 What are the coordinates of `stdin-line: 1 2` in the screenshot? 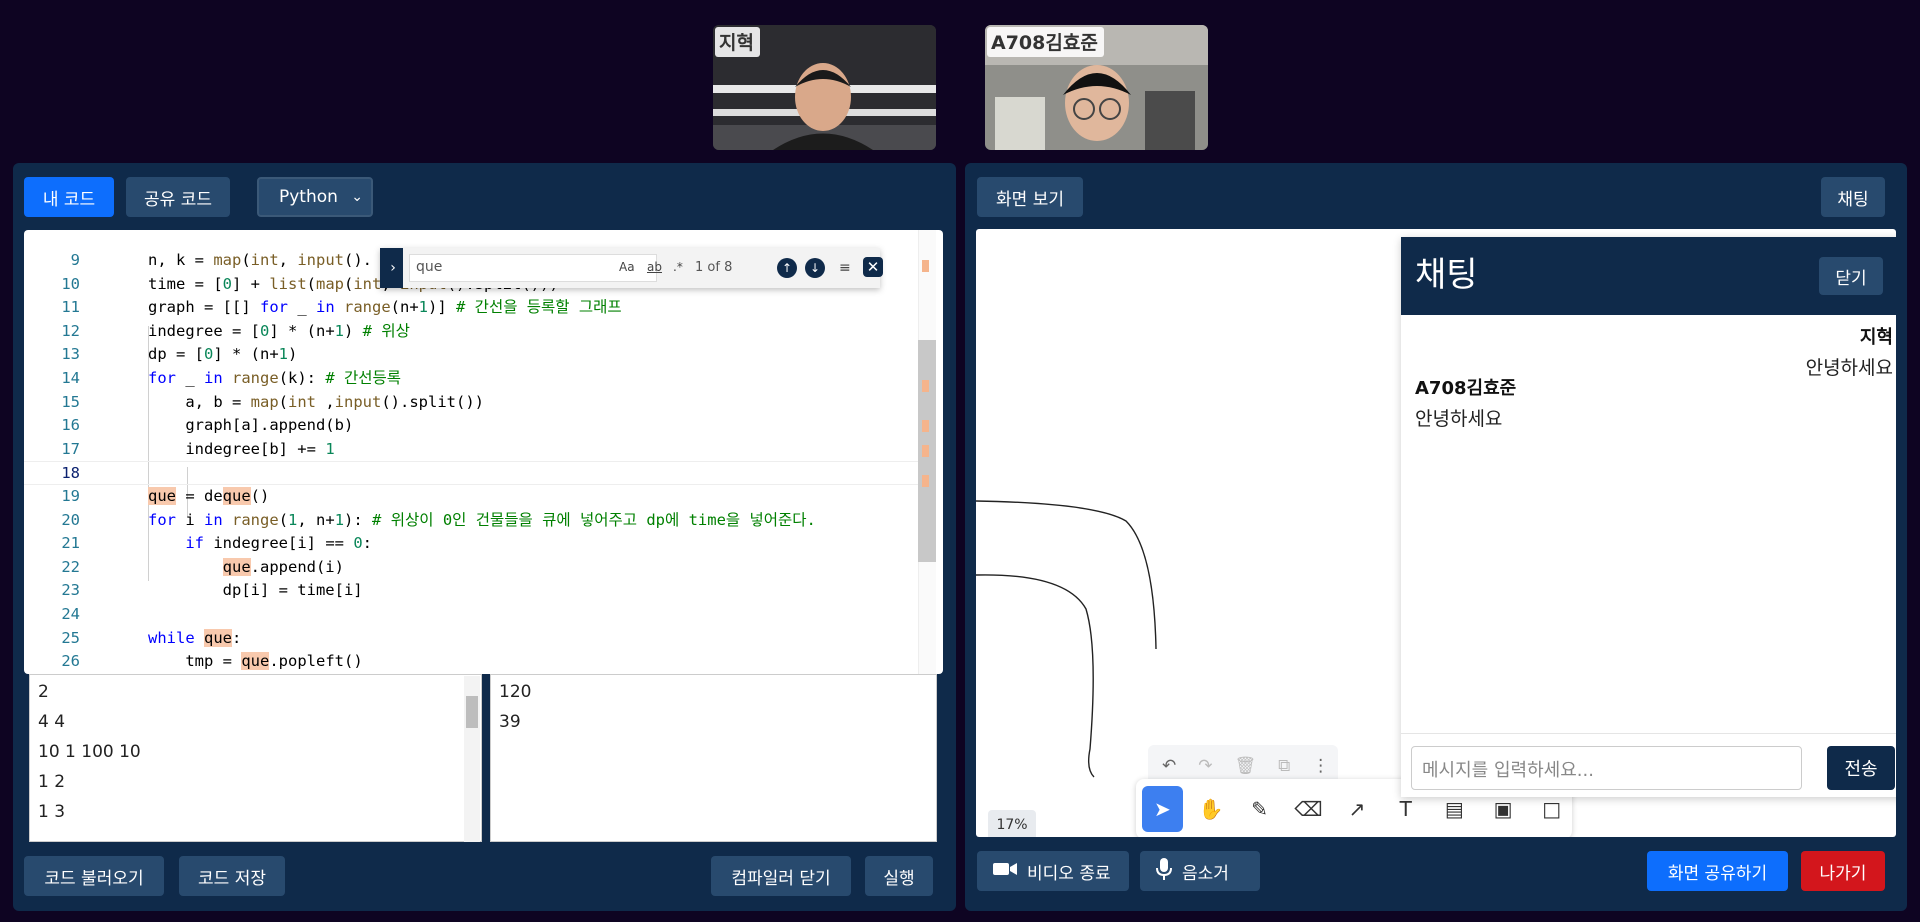 It's located at (52, 782).